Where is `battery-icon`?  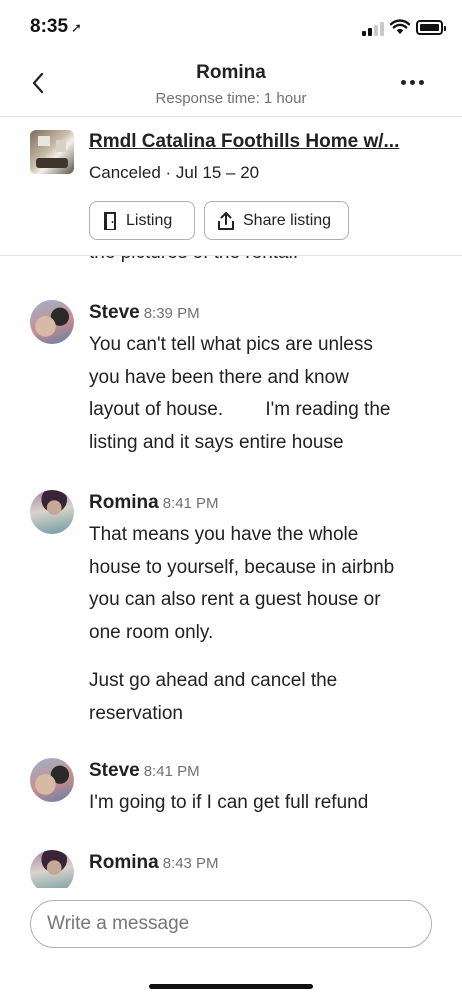
battery-icon is located at coordinates (431, 27).